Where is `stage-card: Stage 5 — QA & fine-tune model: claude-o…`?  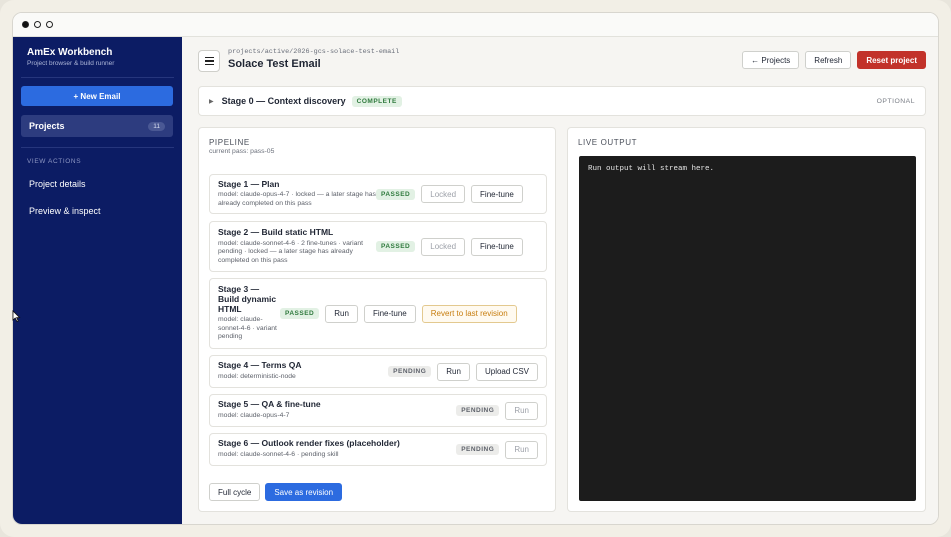 stage-card: Stage 5 — QA & fine-tune model: claude-o… is located at coordinates (378, 410).